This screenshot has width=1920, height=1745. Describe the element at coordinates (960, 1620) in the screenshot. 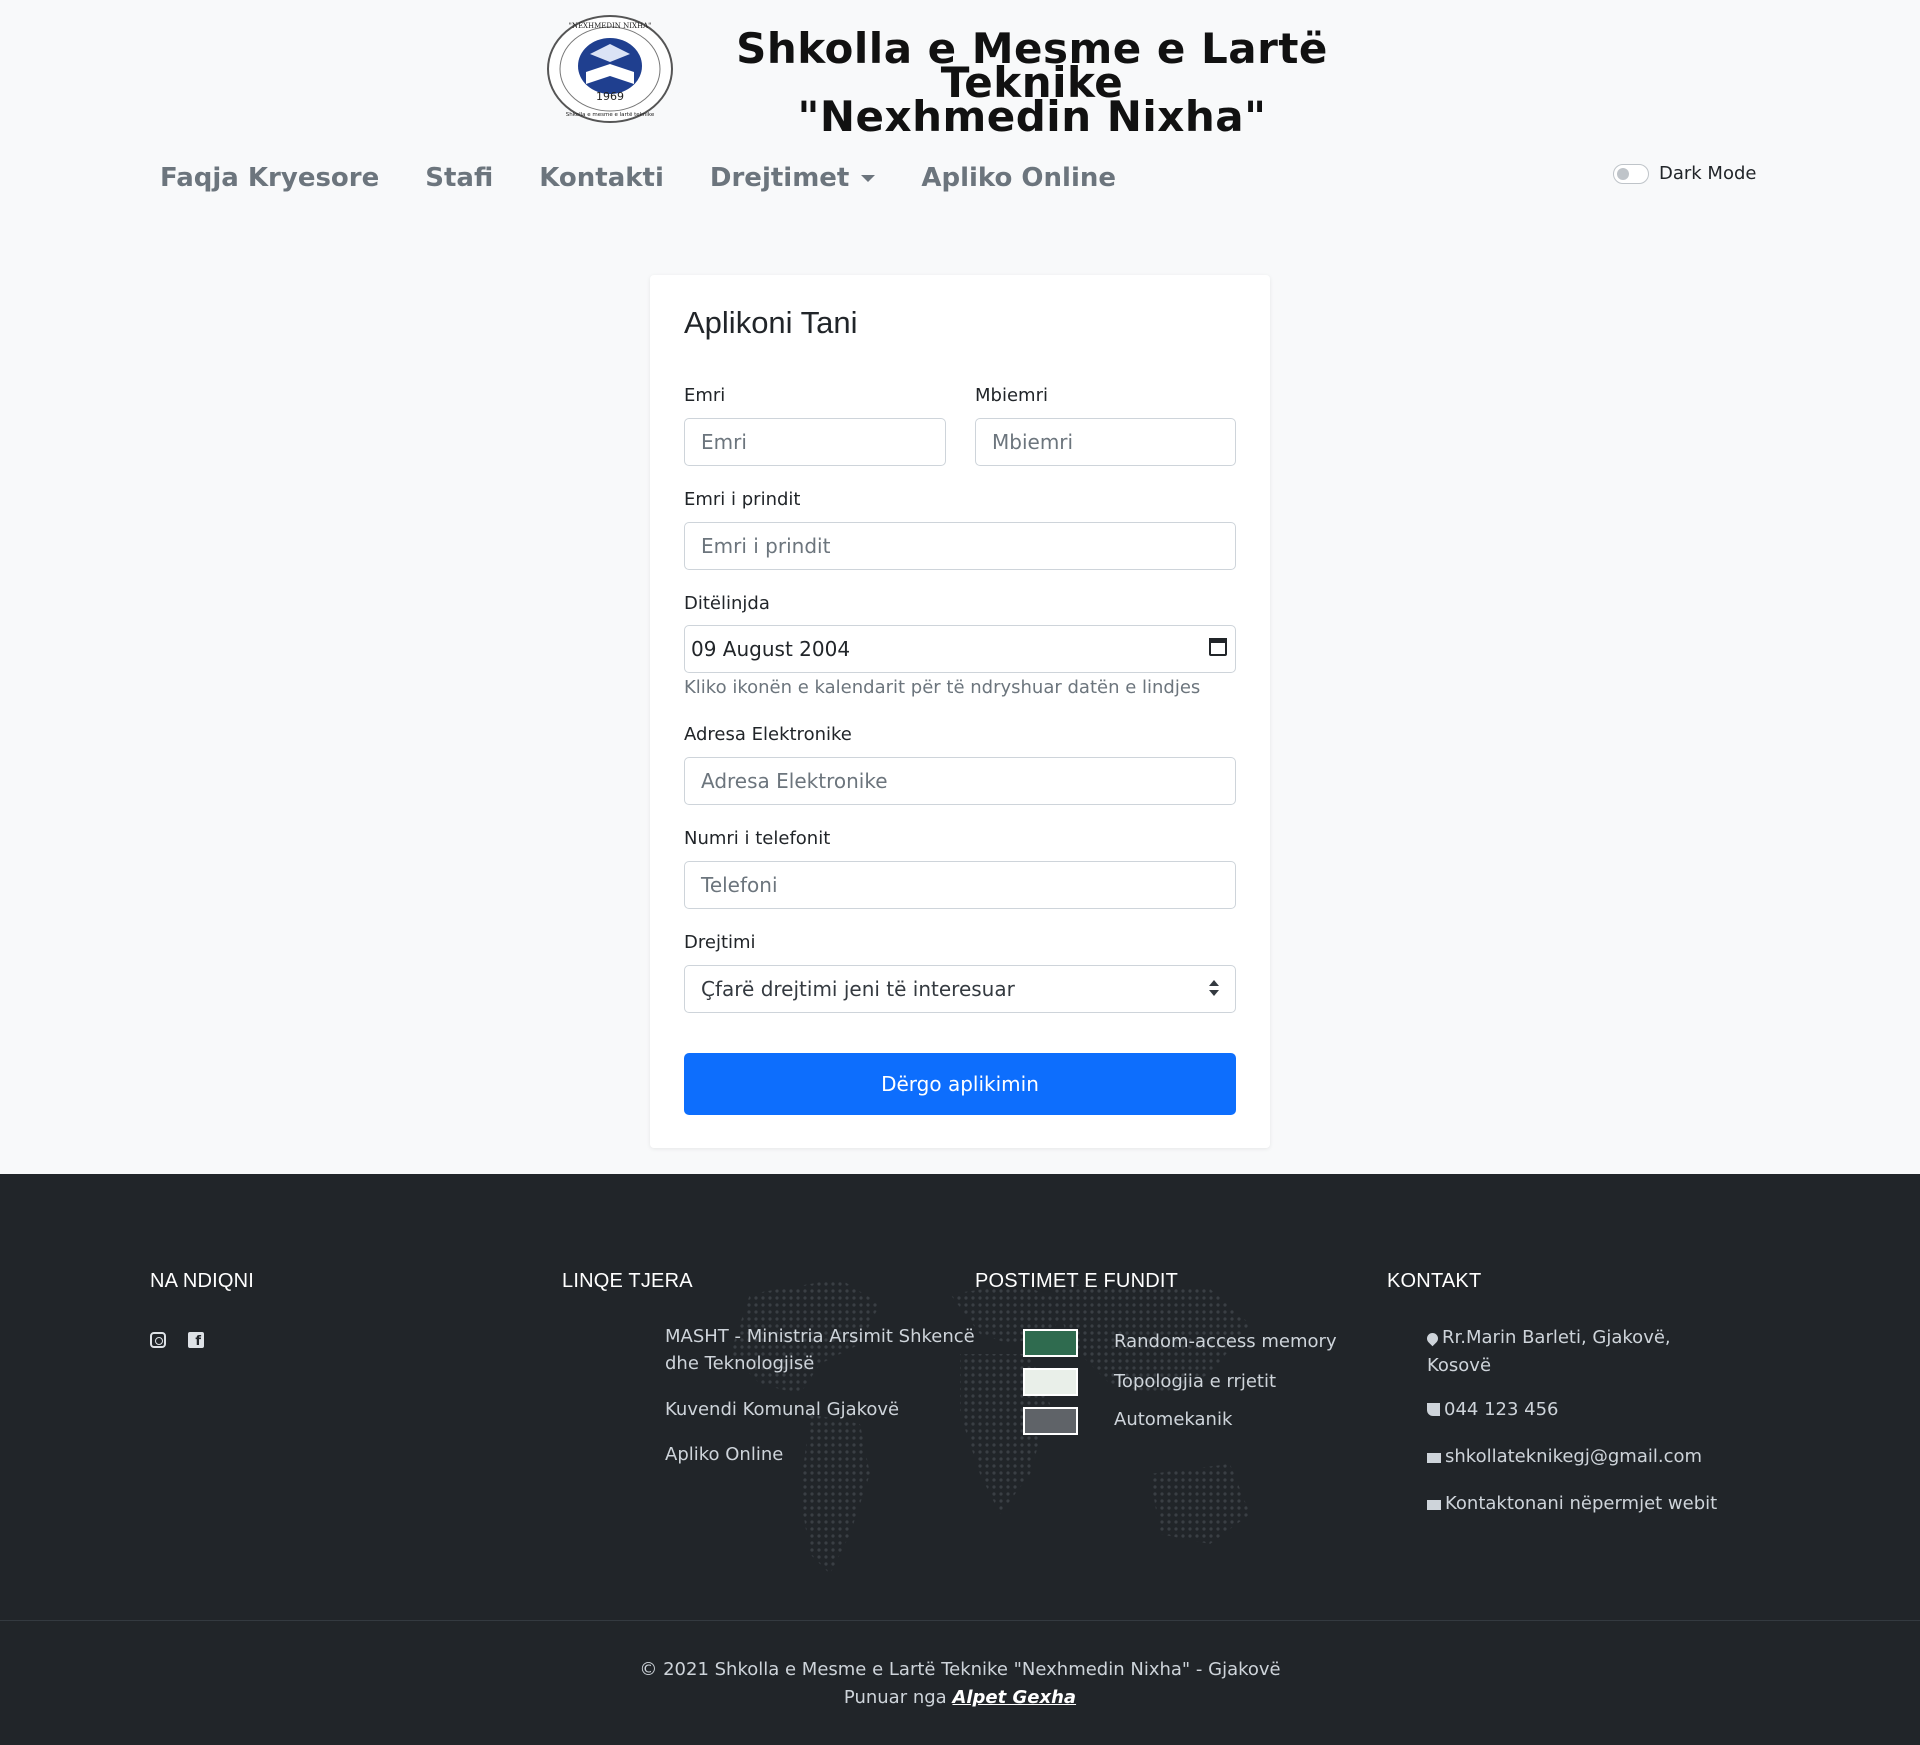

I see `footer-divider` at that location.